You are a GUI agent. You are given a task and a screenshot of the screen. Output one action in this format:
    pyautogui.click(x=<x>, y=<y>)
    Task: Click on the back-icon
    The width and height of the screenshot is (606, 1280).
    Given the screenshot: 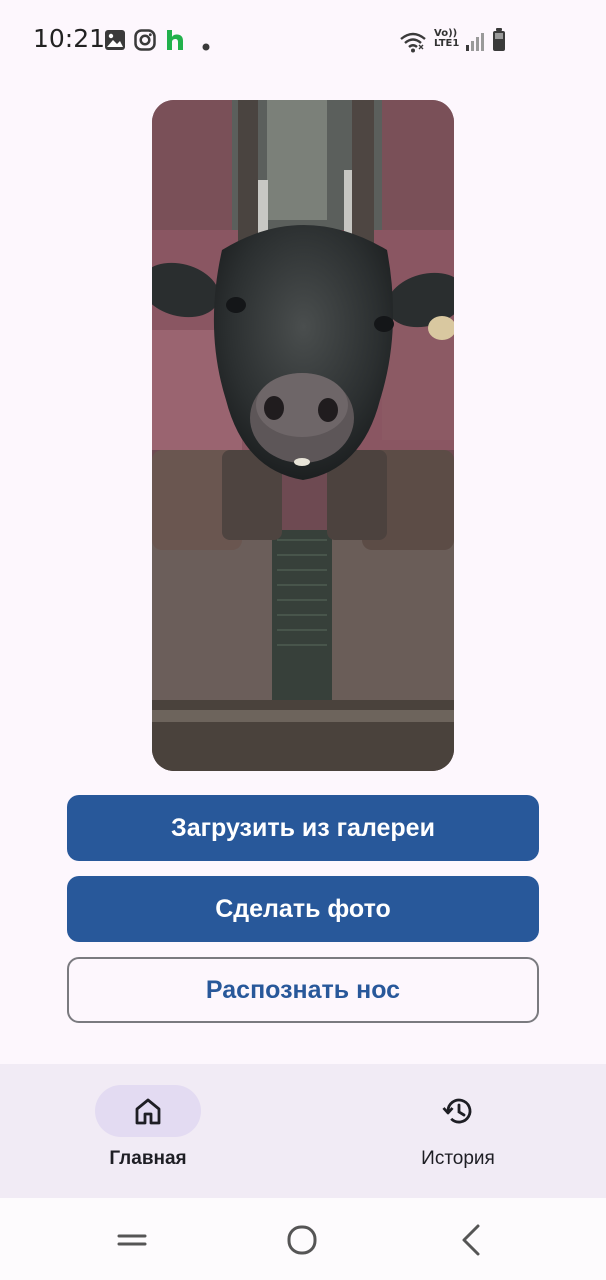 What is the action you would take?
    pyautogui.click(x=472, y=1240)
    